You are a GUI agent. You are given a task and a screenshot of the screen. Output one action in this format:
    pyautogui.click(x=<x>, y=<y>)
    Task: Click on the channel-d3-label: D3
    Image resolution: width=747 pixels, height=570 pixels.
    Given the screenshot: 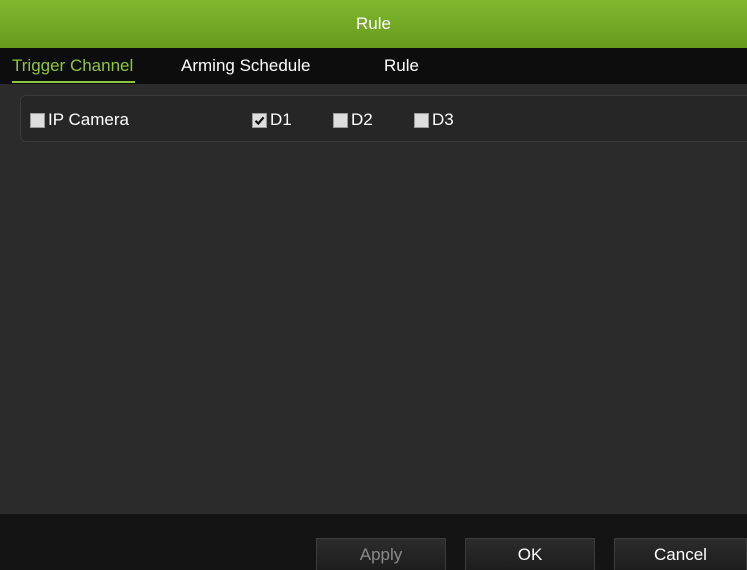 What is the action you would take?
    pyautogui.click(x=443, y=119)
    